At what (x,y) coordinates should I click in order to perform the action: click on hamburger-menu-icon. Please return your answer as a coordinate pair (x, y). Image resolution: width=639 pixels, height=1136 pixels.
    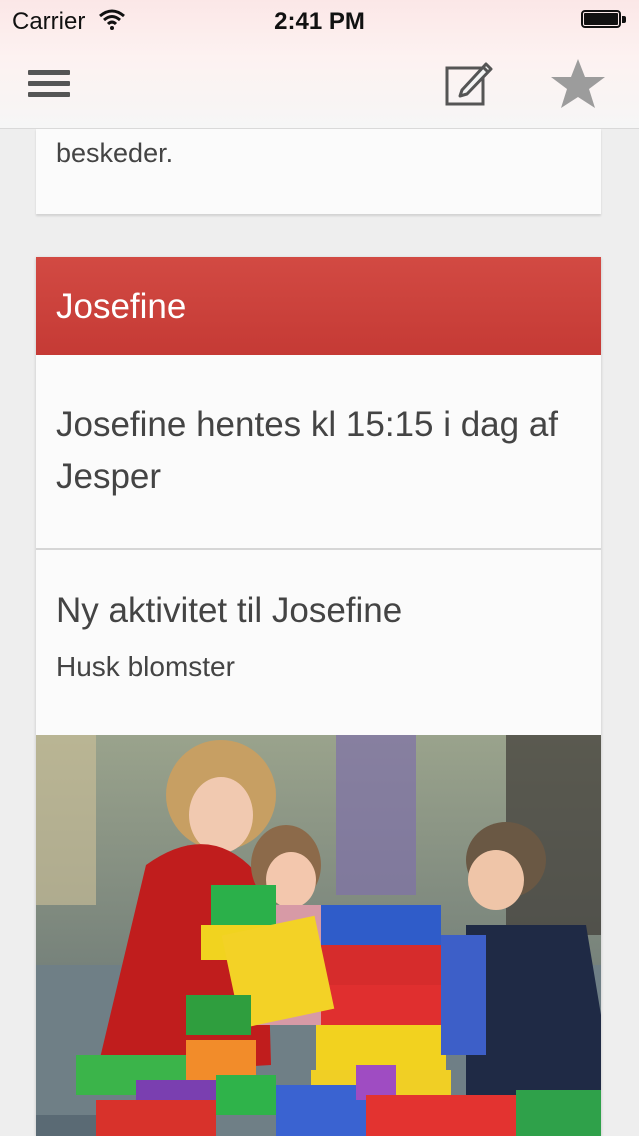
    Looking at the image, I should click on (49, 72).